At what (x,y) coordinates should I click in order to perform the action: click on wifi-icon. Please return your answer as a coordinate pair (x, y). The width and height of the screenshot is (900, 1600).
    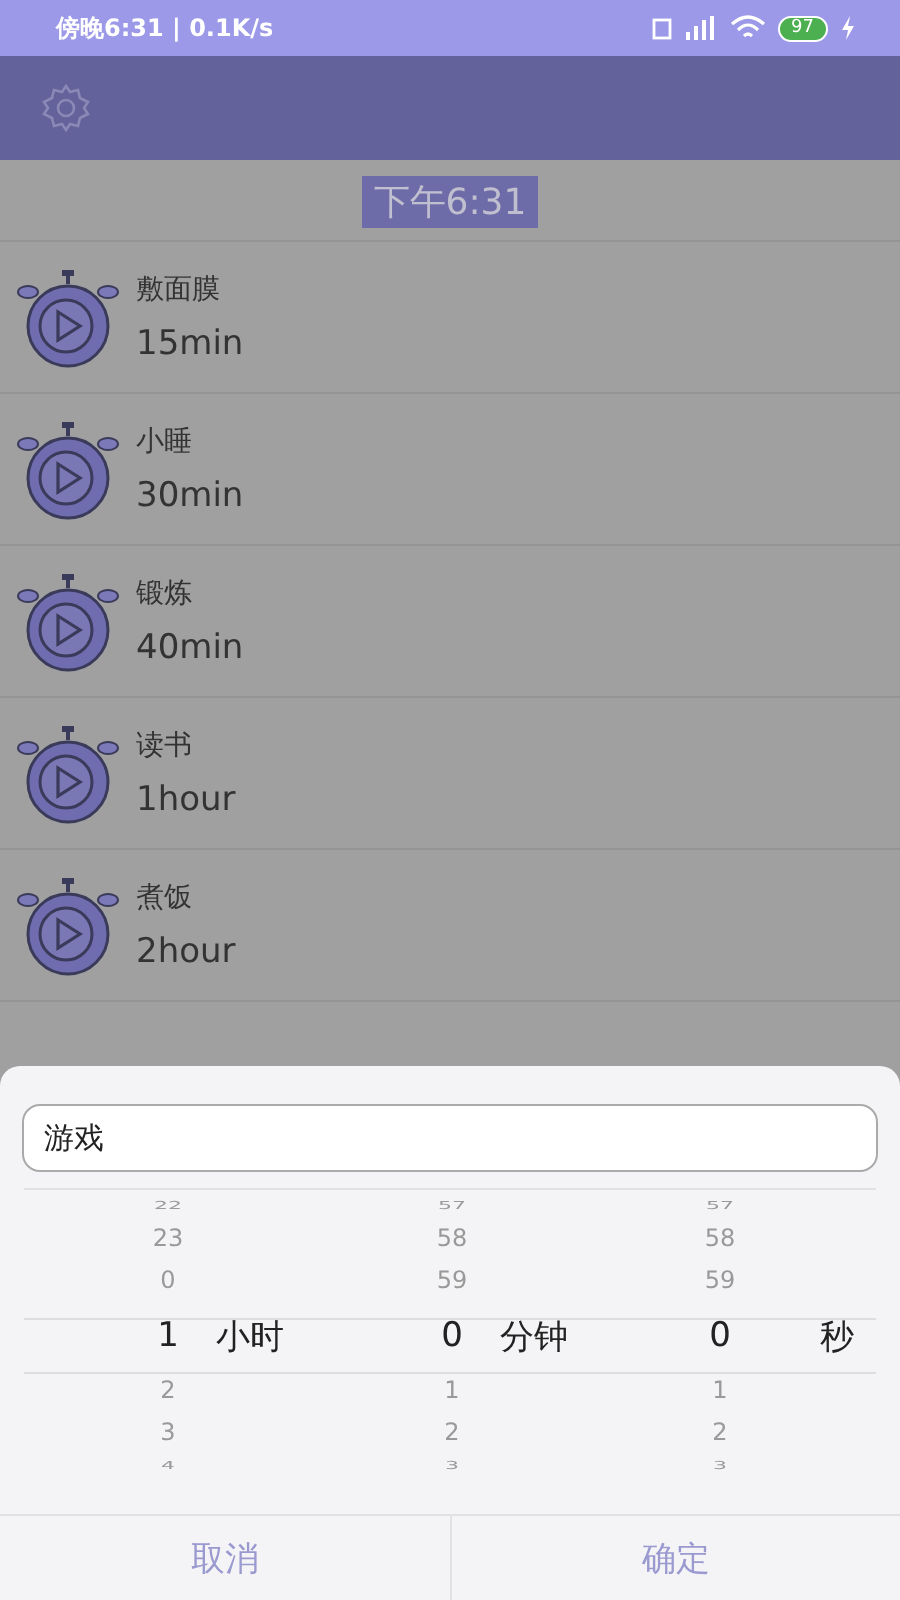
    Looking at the image, I should click on (747, 28).